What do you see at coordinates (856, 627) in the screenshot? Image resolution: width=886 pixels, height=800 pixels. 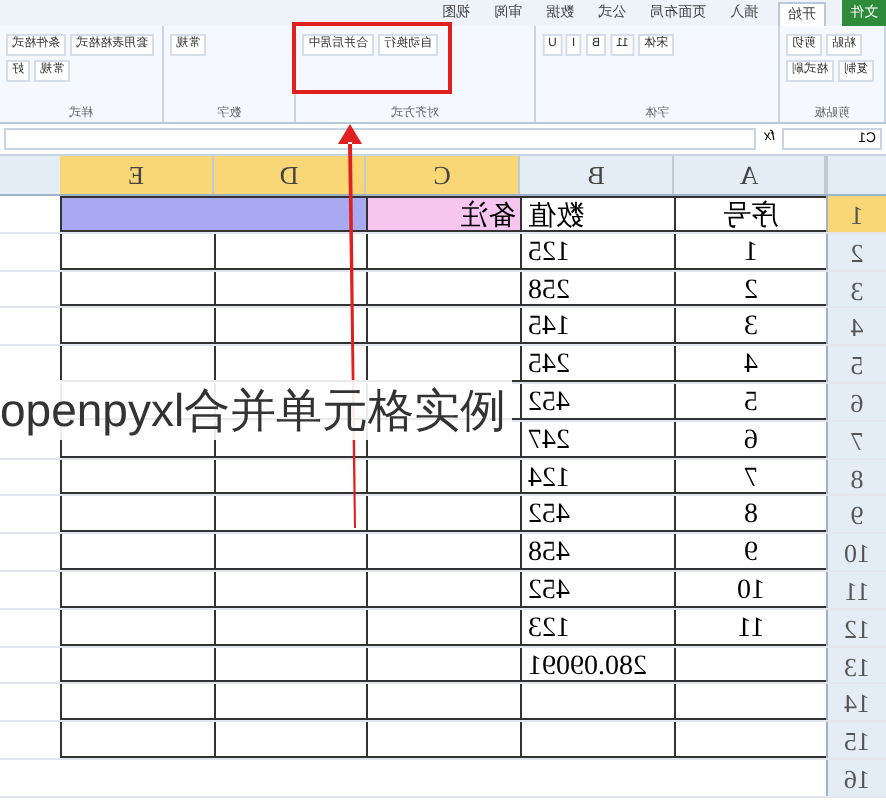 I see `row-header: 12` at bounding box center [856, 627].